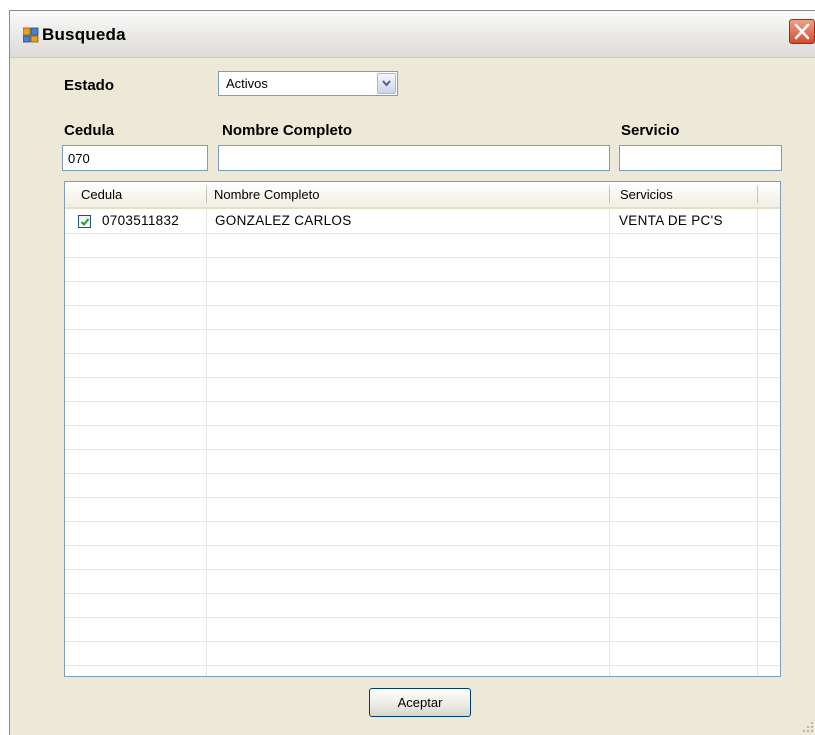 The height and width of the screenshot is (735, 815). I want to click on resize-grip-icon, so click(808, 727).